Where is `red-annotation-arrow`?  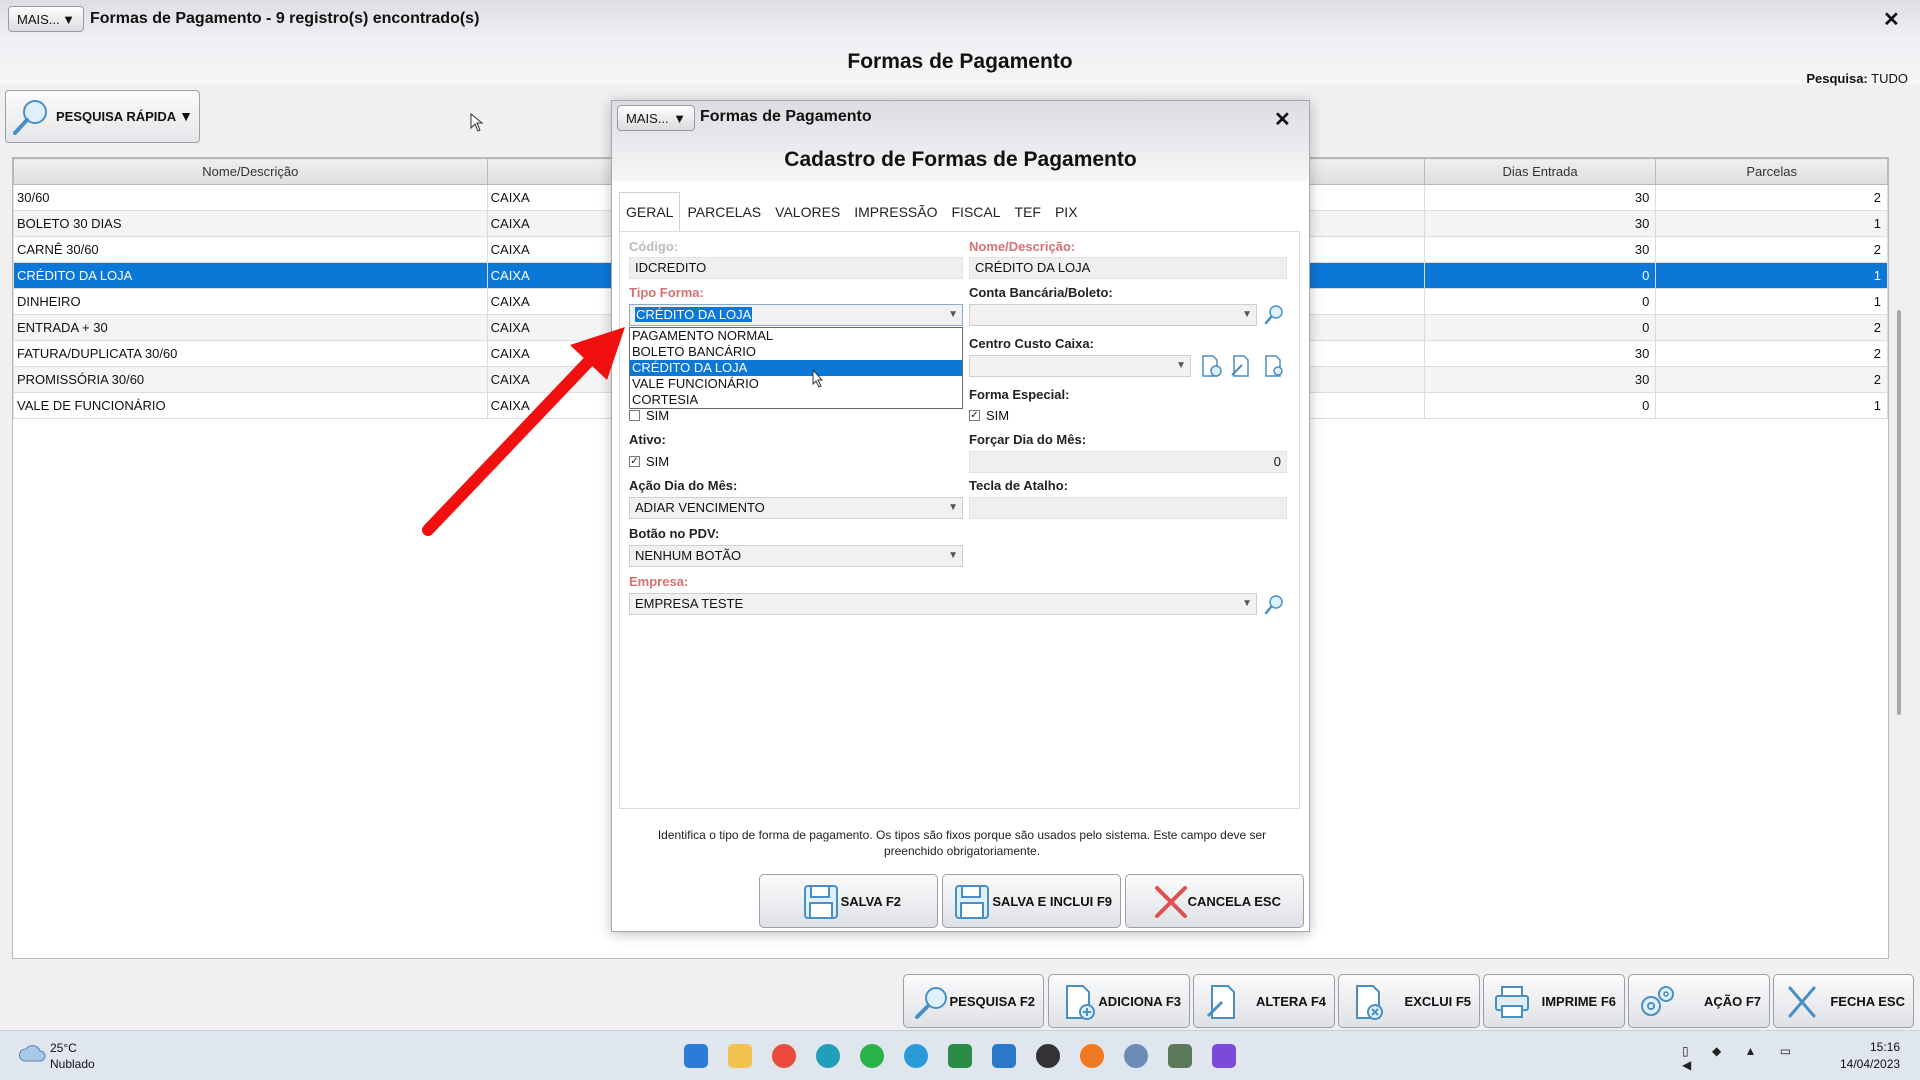 red-annotation-arrow is located at coordinates (523, 431).